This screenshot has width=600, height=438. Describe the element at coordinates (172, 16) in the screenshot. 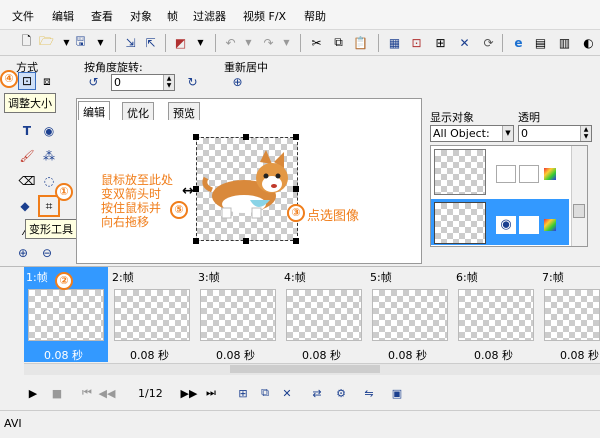

I see `menu-frame: 帧` at that location.